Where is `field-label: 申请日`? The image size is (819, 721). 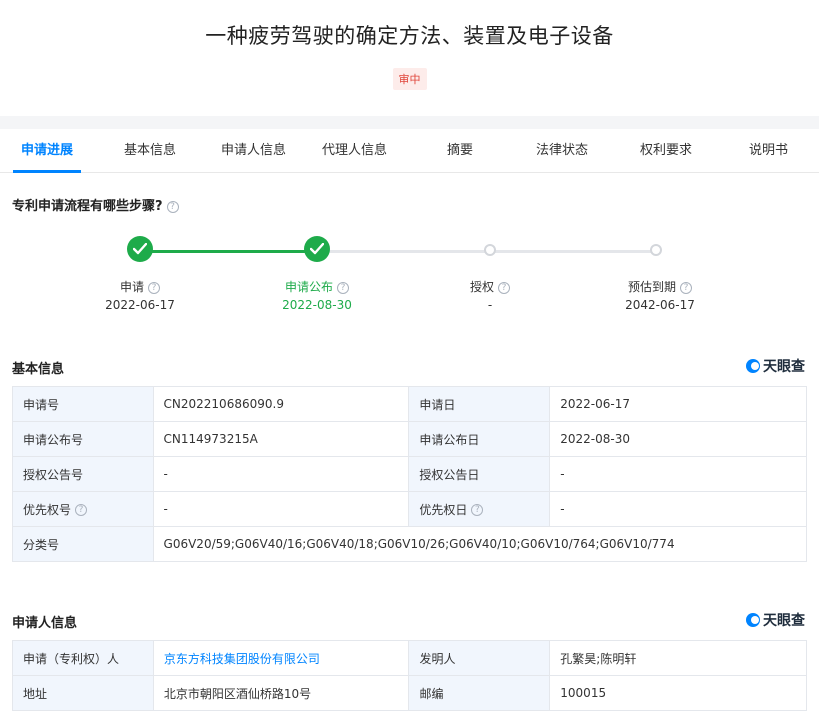
field-label: 申请日 is located at coordinates (479, 404).